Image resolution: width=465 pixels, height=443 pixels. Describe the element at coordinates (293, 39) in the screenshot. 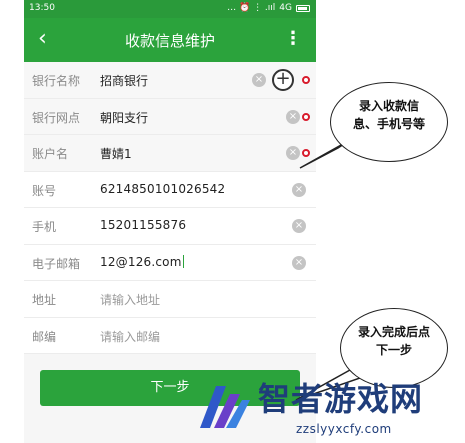

I see `more-menu-icon: ⋮` at that location.